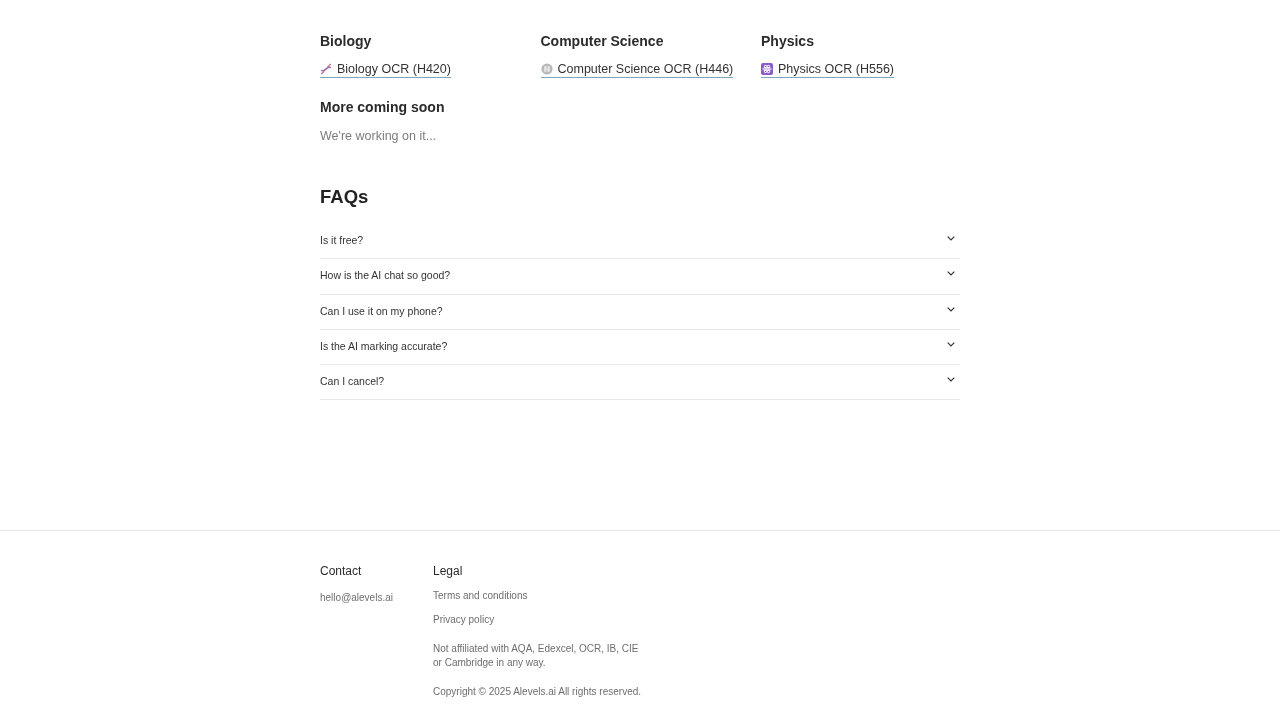 The height and width of the screenshot is (720, 1280). What do you see at coordinates (640, 347) in the screenshot?
I see `faq-item: Is the AI marking accurate?` at bounding box center [640, 347].